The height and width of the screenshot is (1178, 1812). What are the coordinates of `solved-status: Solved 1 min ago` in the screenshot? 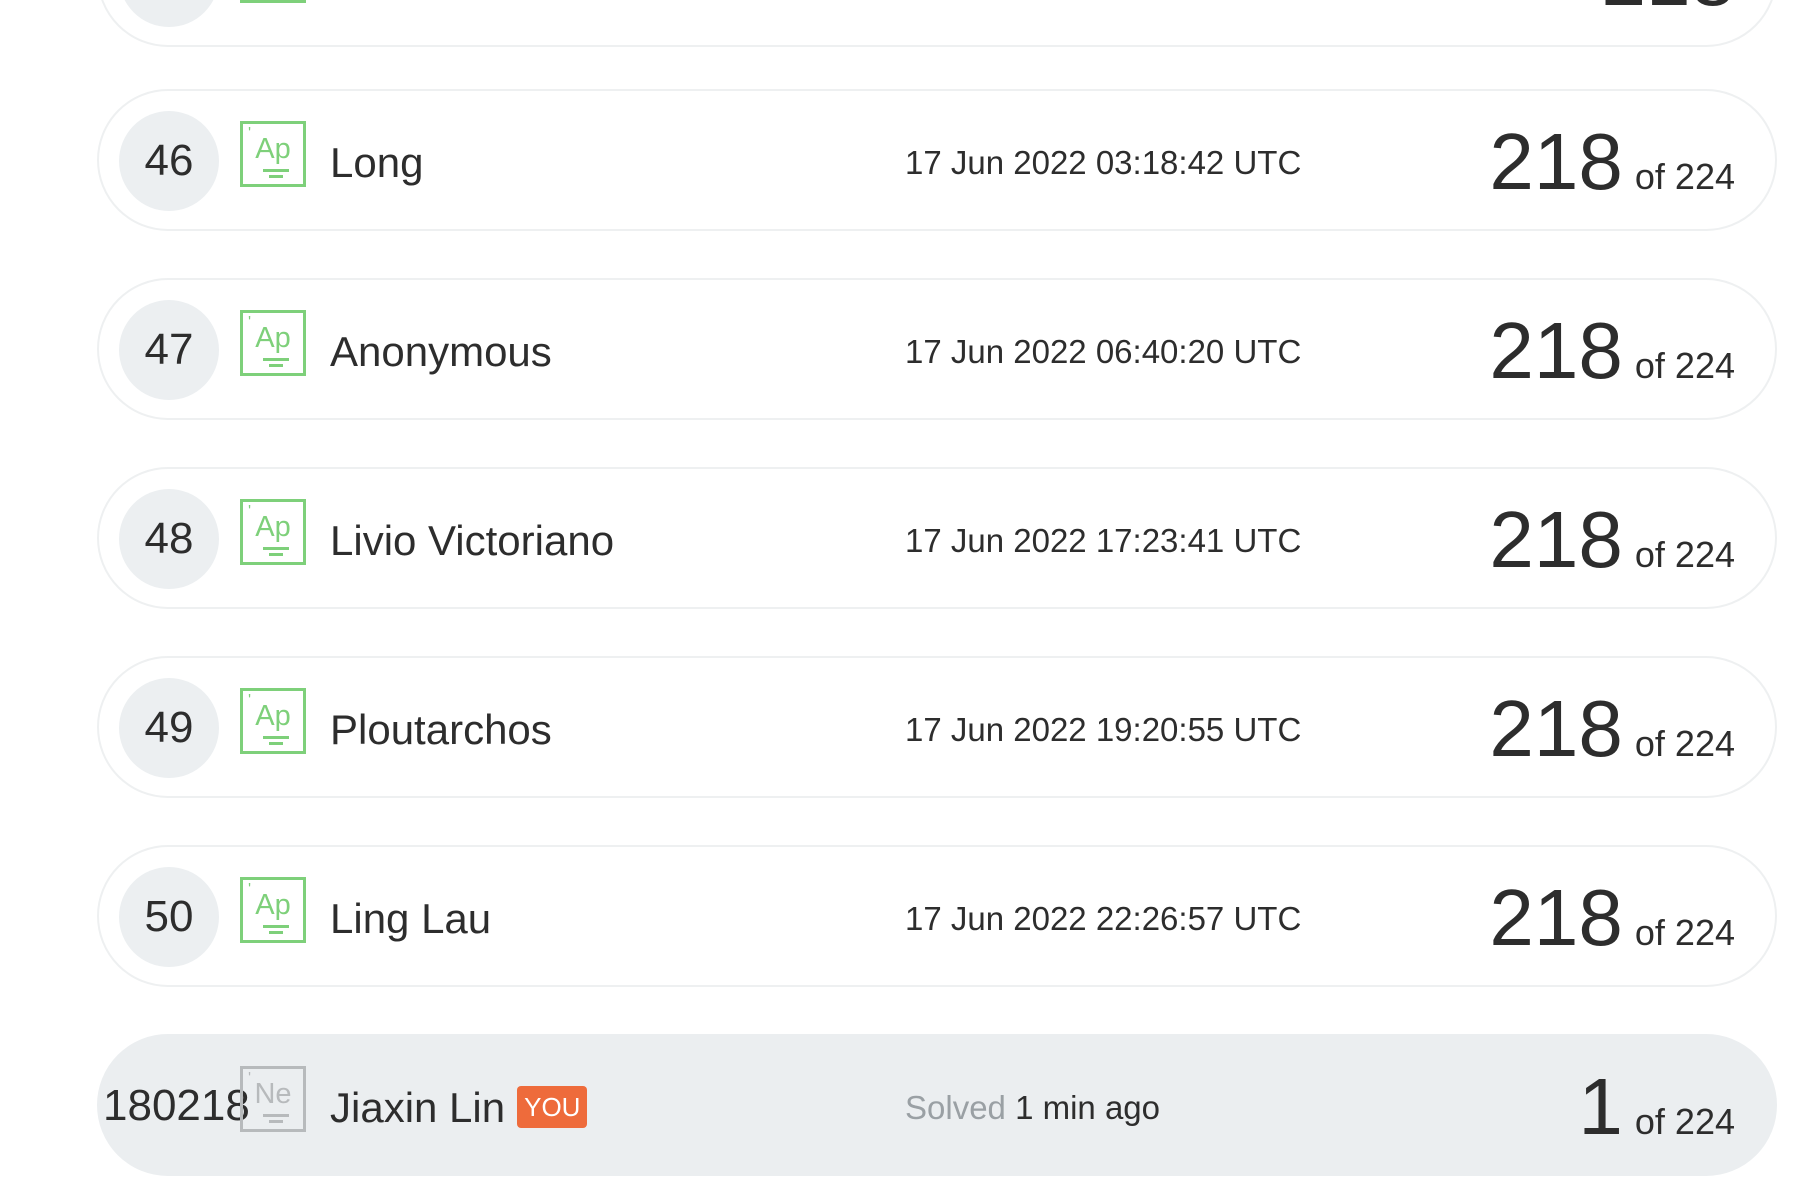 It's located at (1032, 1108).